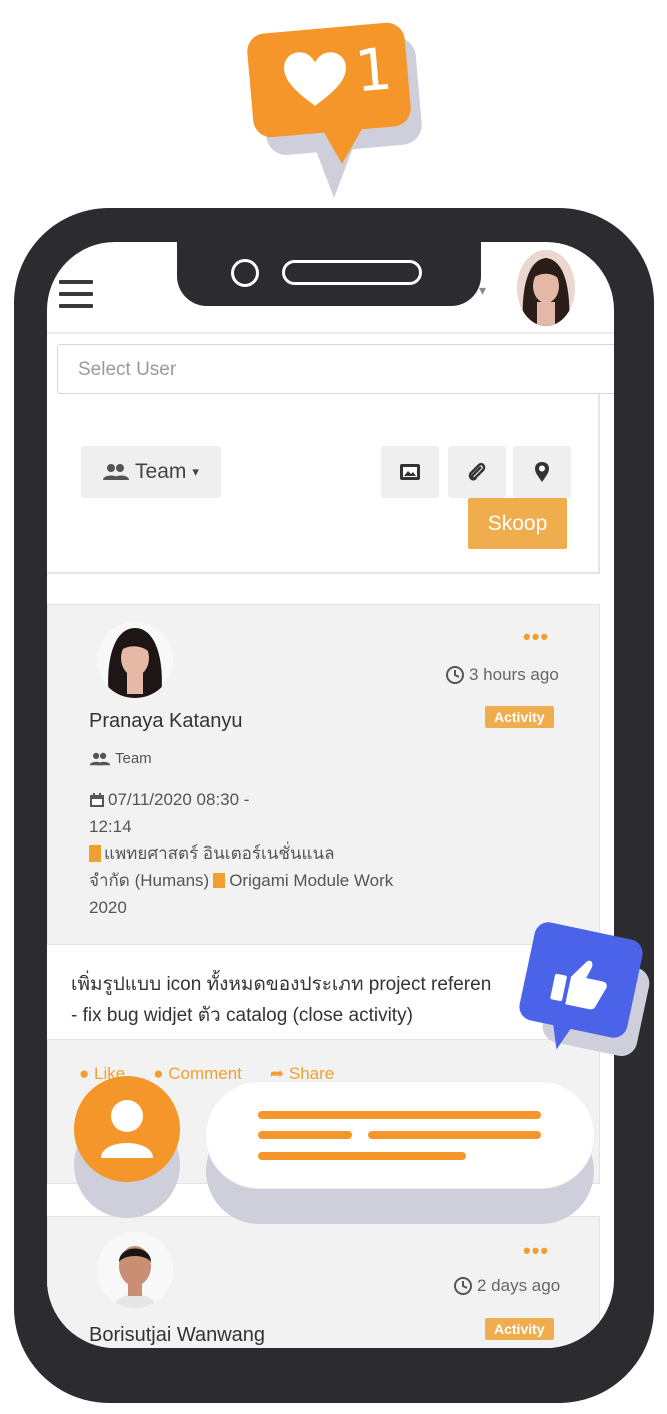  What do you see at coordinates (165, 721) in the screenshot?
I see `post-author-name: Pranaya Katanyu` at bounding box center [165, 721].